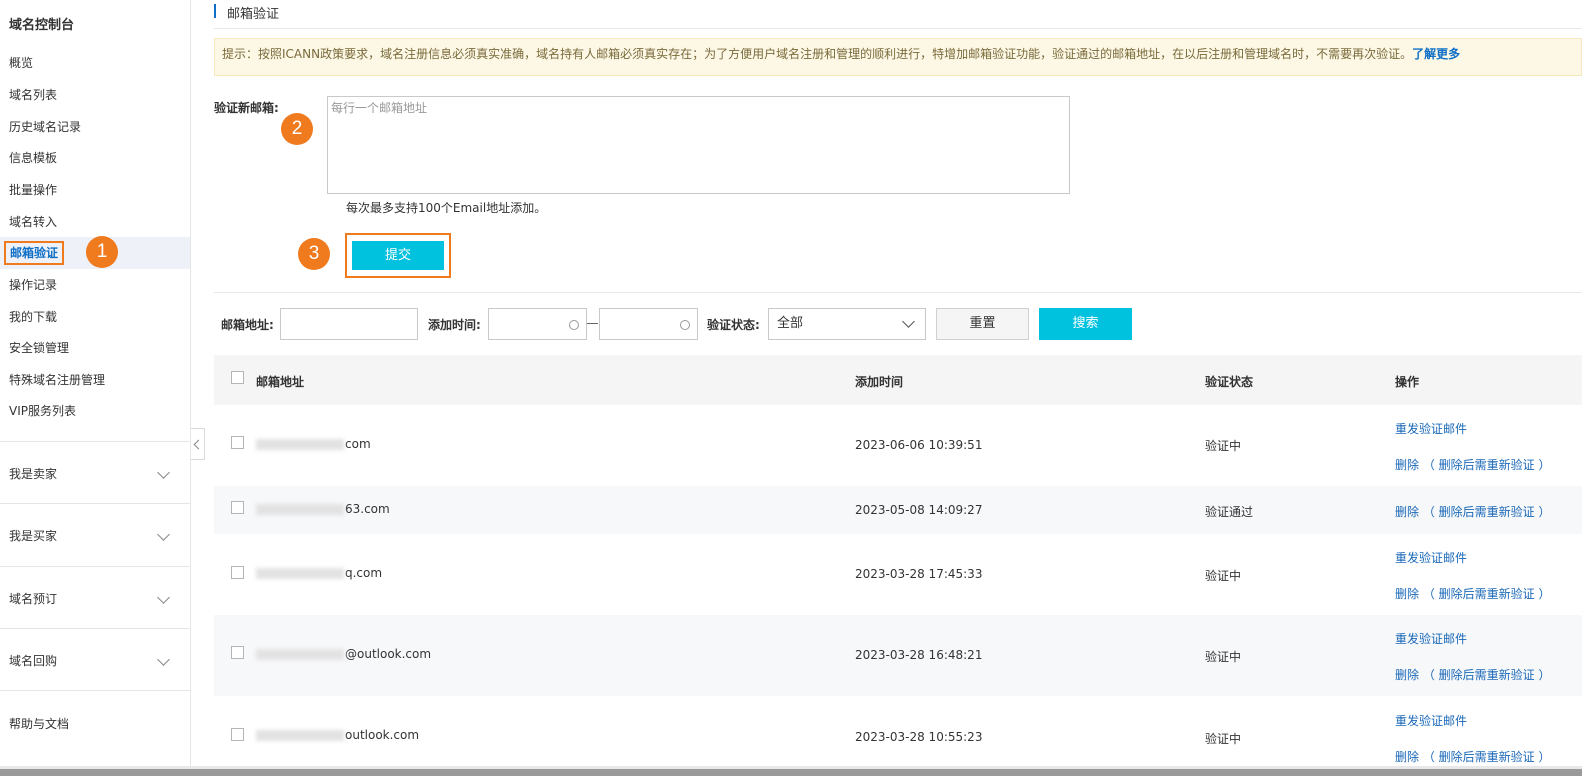 This screenshot has width=1582, height=776. What do you see at coordinates (39, 724) in the screenshot?
I see `sidebar-help-label: 帮助与文档` at bounding box center [39, 724].